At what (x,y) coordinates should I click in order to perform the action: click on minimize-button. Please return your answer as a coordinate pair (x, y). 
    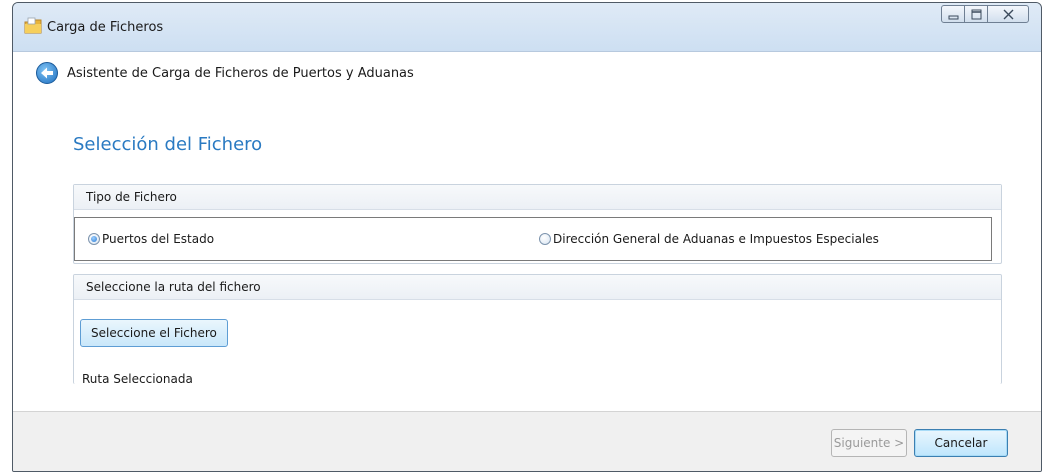
    Looking at the image, I should click on (953, 14).